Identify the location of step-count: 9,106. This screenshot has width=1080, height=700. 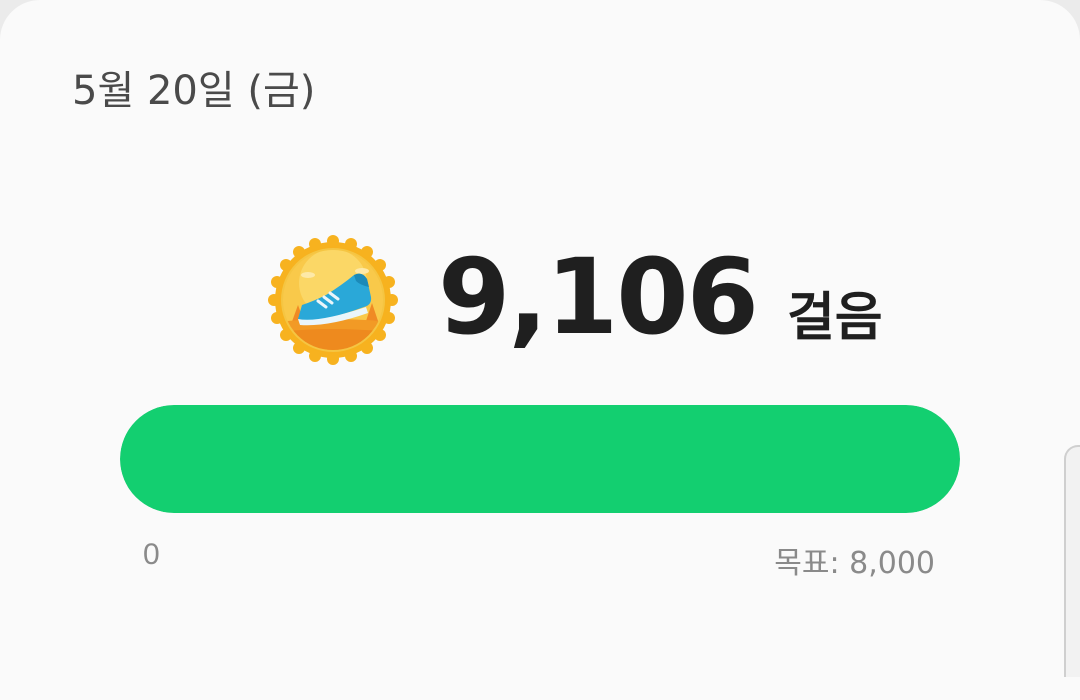
(598, 297).